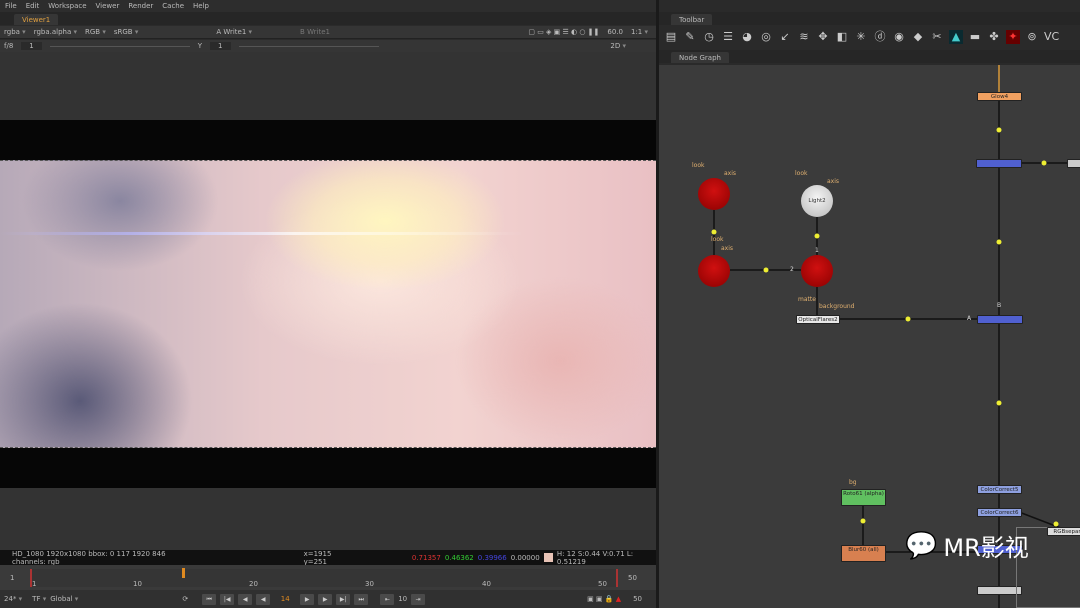 This screenshot has width=1080, height=608. What do you see at coordinates (183, 573) in the screenshot?
I see `playhead` at bounding box center [183, 573].